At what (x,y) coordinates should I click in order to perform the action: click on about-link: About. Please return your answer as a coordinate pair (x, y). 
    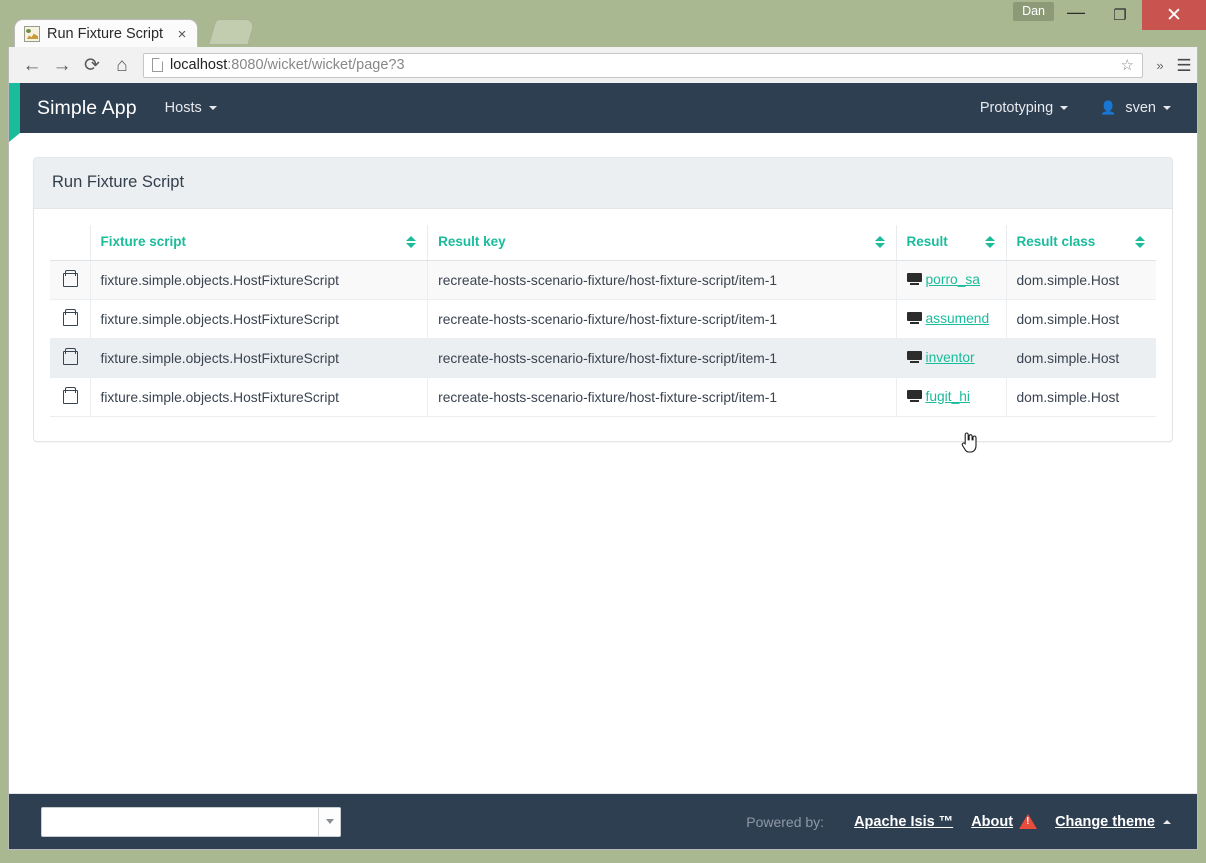
    Looking at the image, I should click on (1004, 822).